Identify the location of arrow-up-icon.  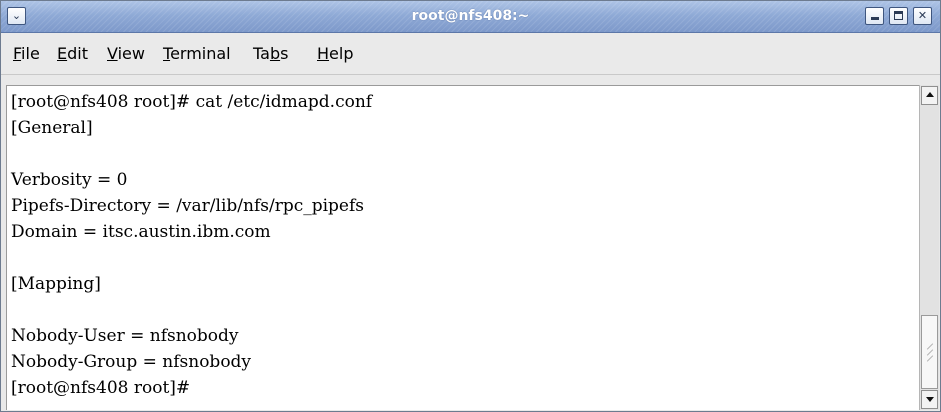
(930, 94).